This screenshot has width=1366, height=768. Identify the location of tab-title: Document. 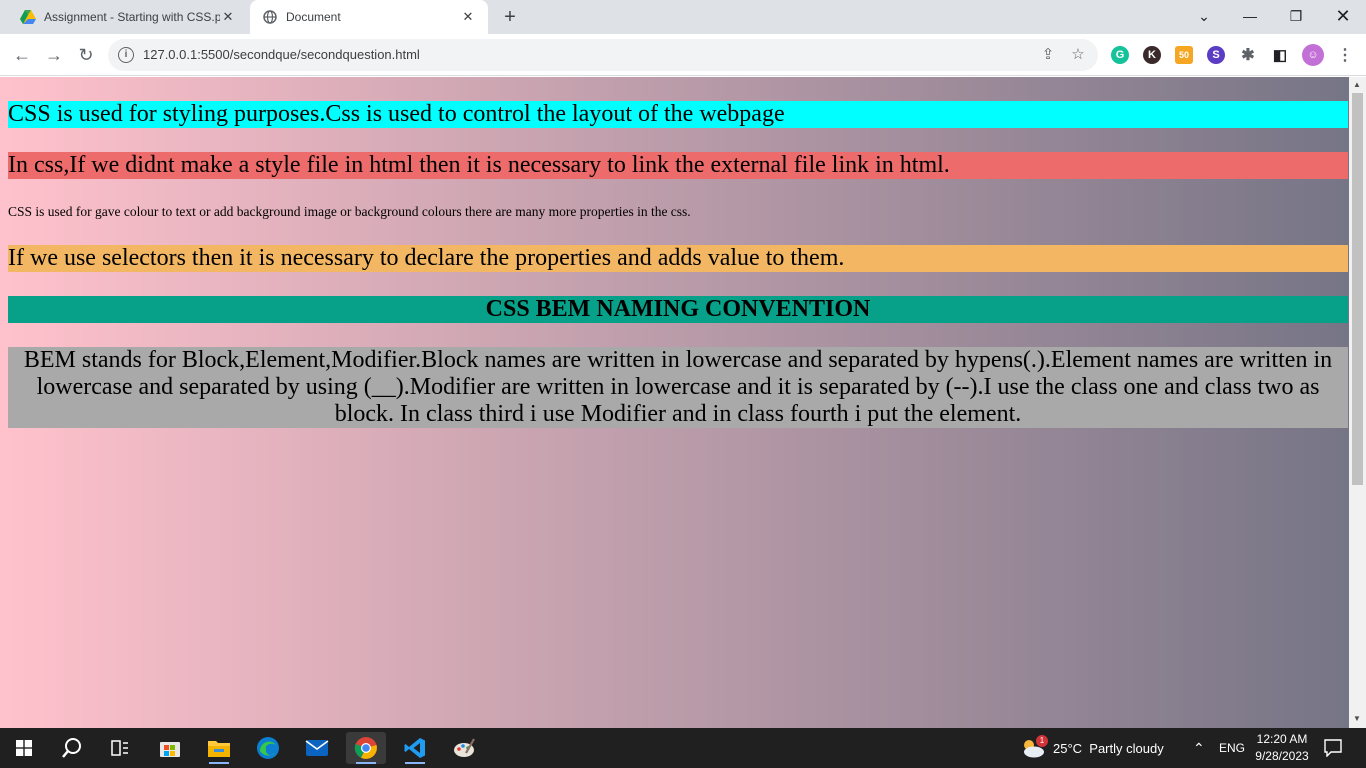
(313, 17).